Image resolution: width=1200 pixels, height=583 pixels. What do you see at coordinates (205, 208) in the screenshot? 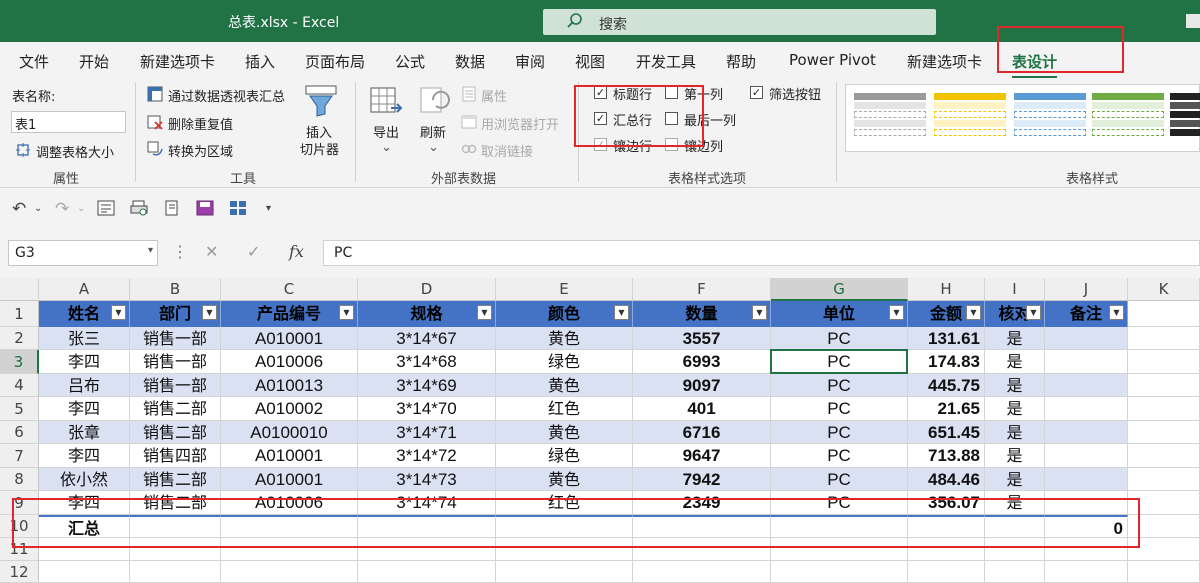
I see `save-icon` at bounding box center [205, 208].